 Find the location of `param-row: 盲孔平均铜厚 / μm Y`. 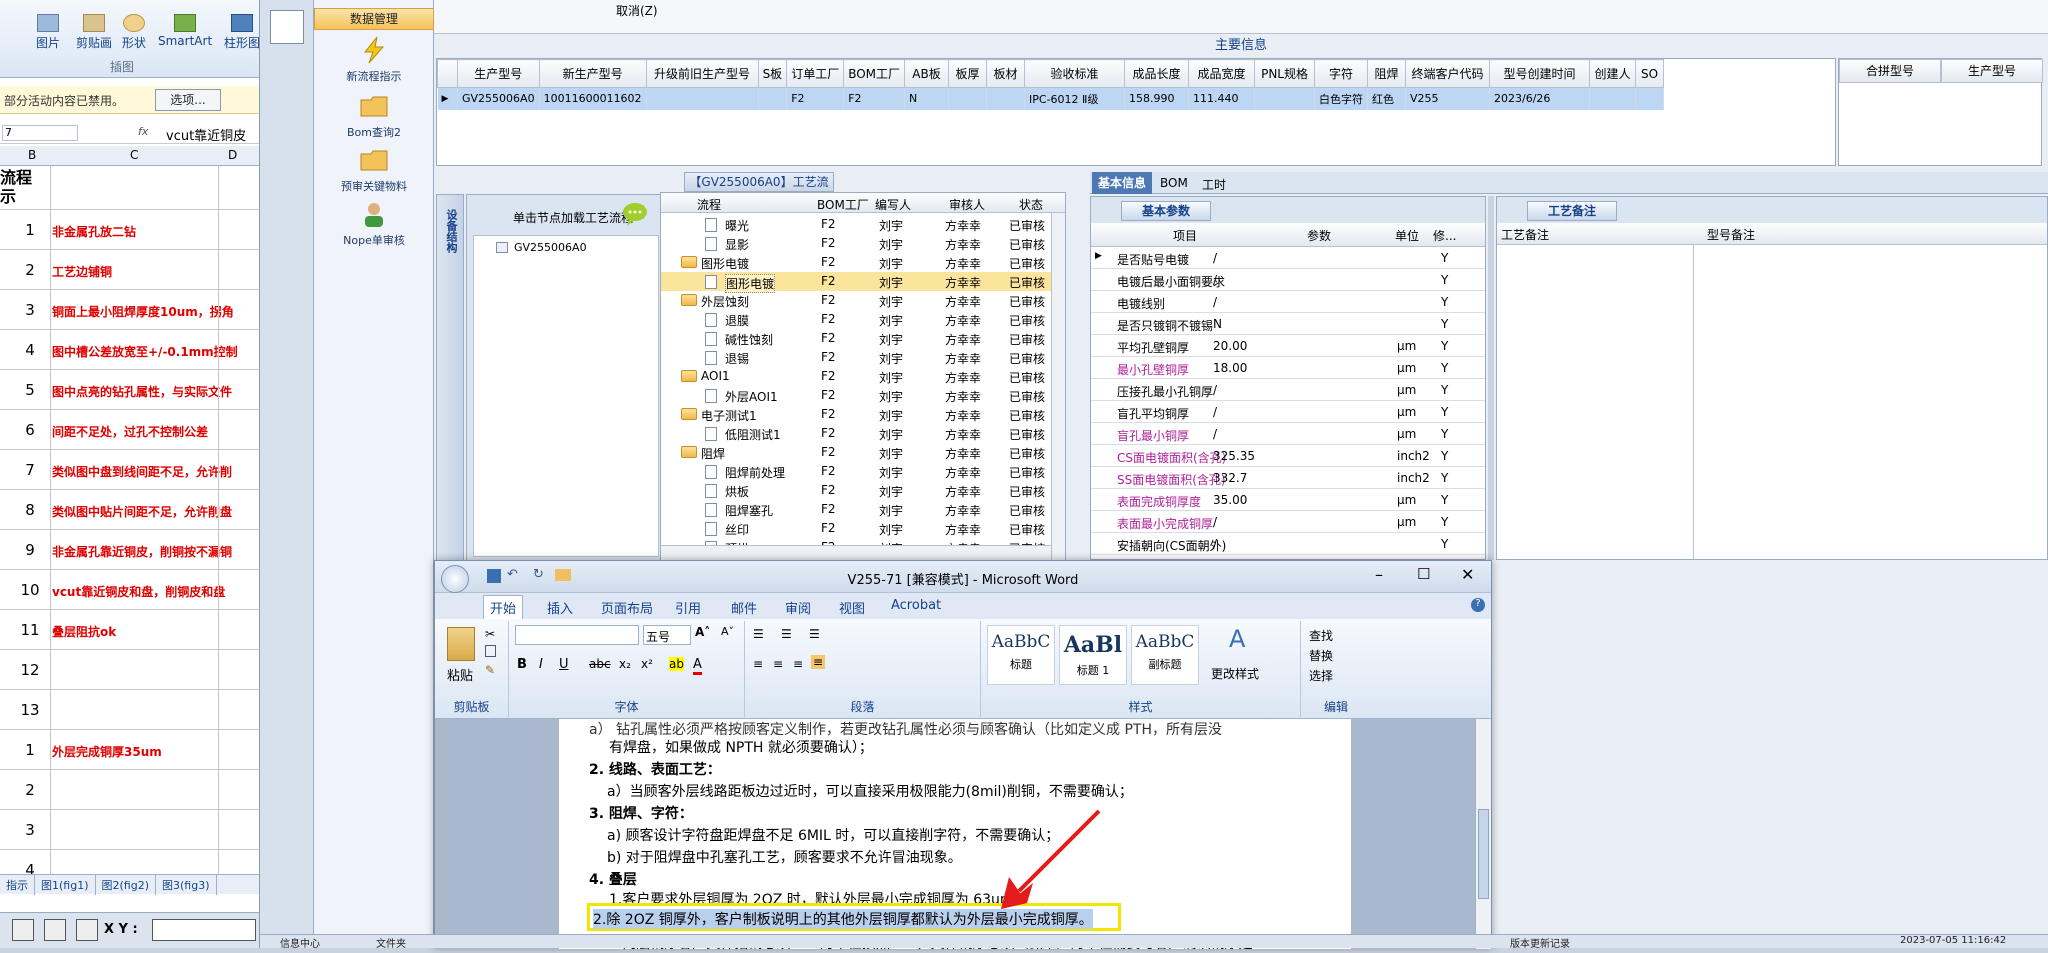

param-row: 盲孔平均铜厚 / μm Y is located at coordinates (1288, 412).